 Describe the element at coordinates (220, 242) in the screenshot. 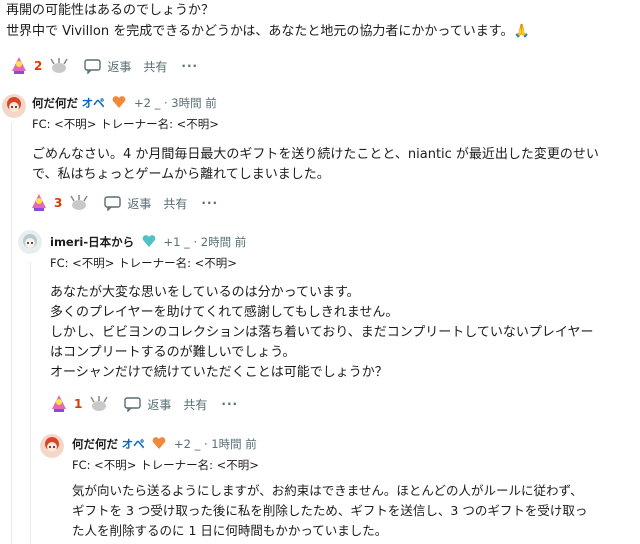

I see `timestamp: · 2時間 前` at that location.